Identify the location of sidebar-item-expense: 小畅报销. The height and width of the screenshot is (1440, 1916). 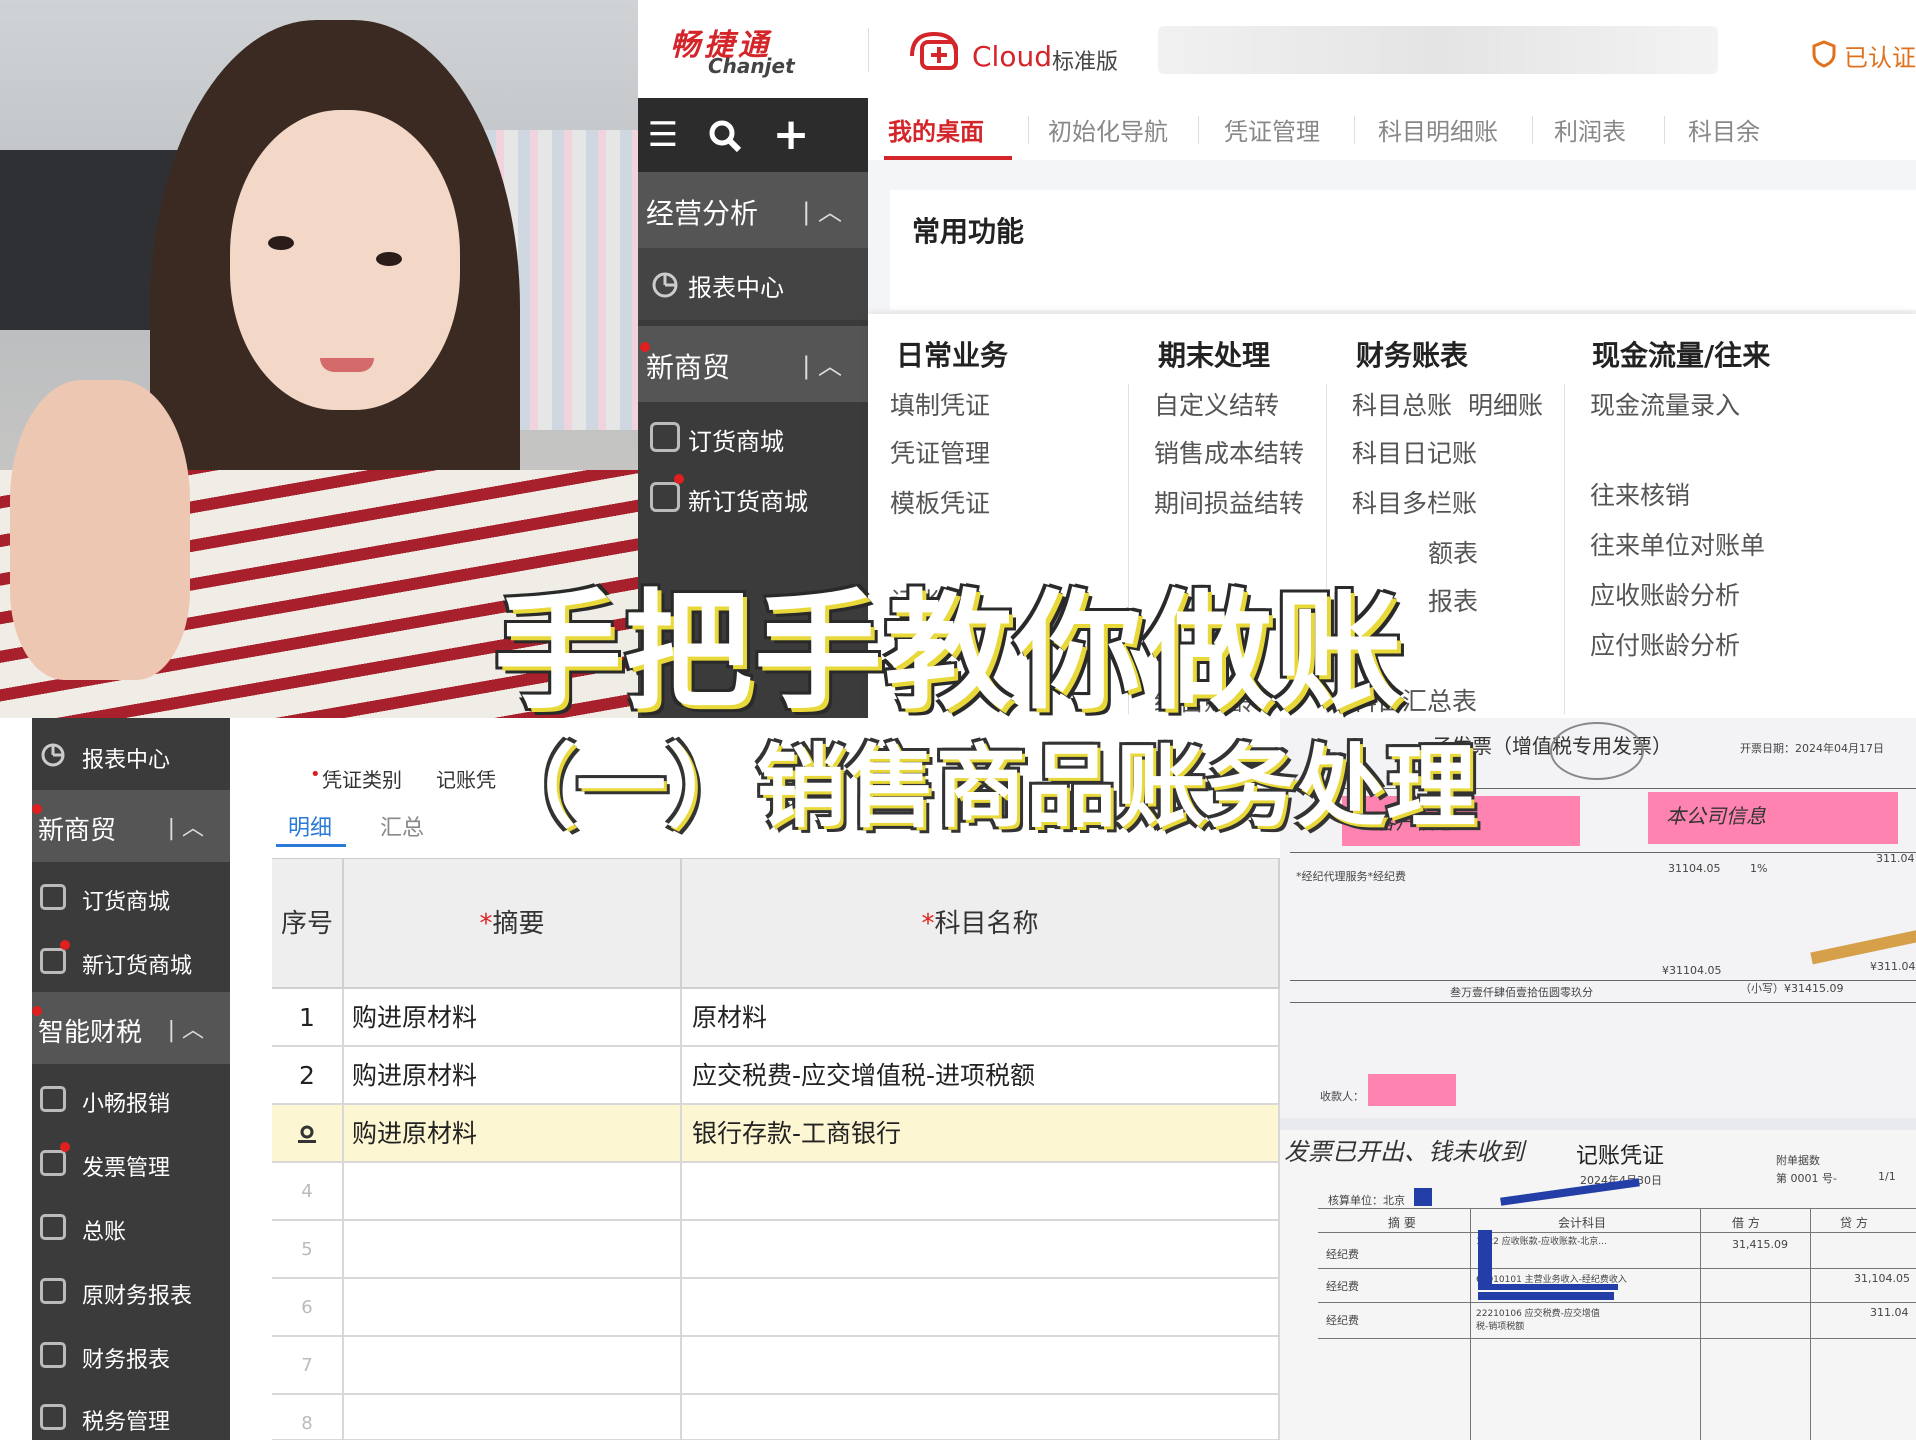
(131, 1100).